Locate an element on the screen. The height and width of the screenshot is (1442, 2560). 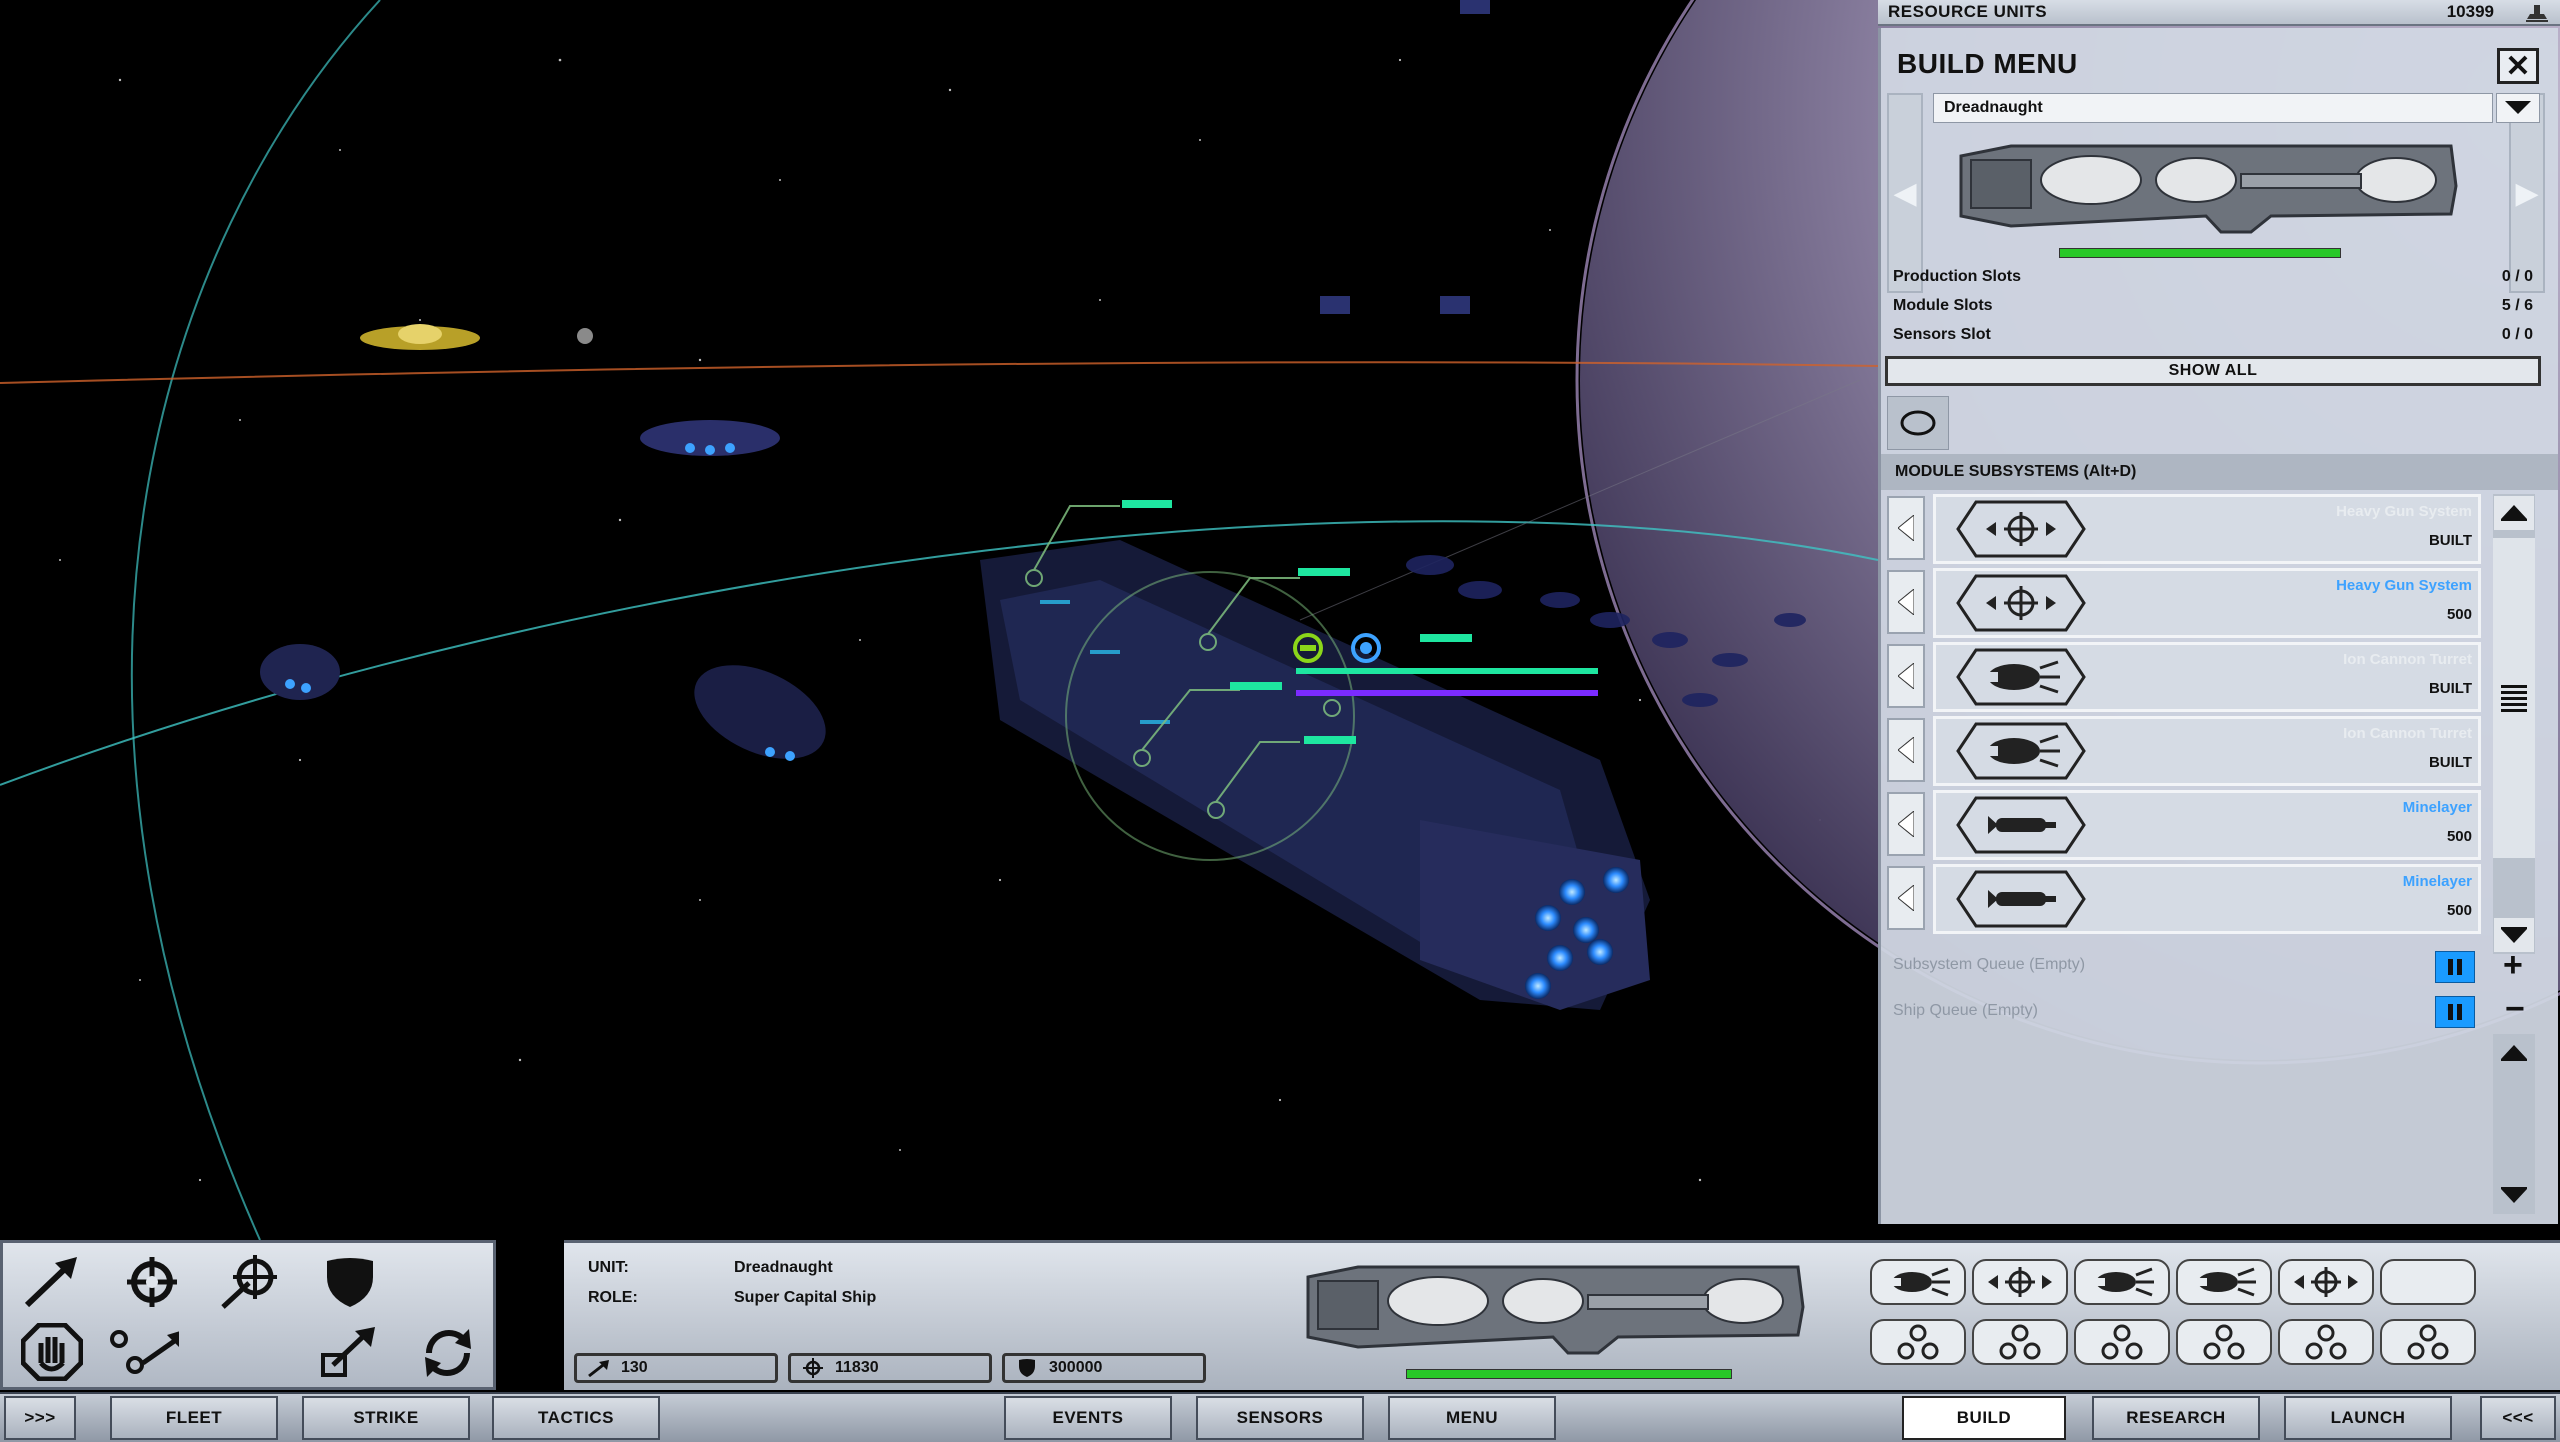
decrease-button: − is located at coordinates (2515, 1009).